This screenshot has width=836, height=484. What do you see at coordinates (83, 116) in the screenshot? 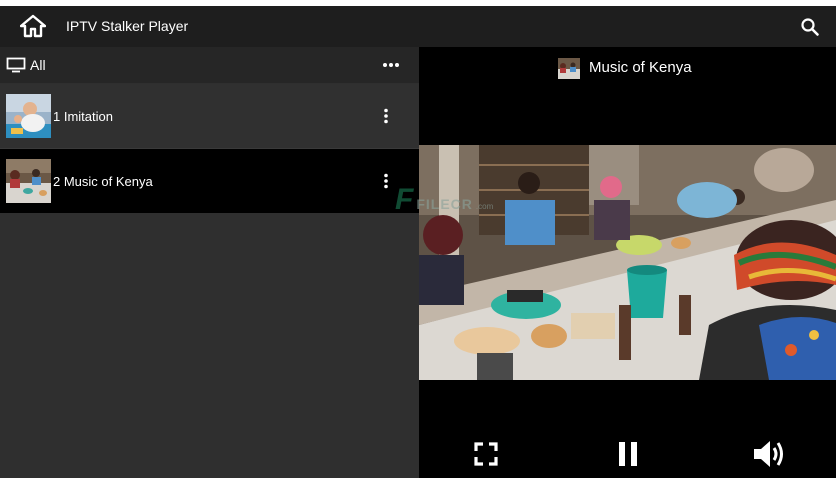
I see `channel-label: 1 Imitation` at bounding box center [83, 116].